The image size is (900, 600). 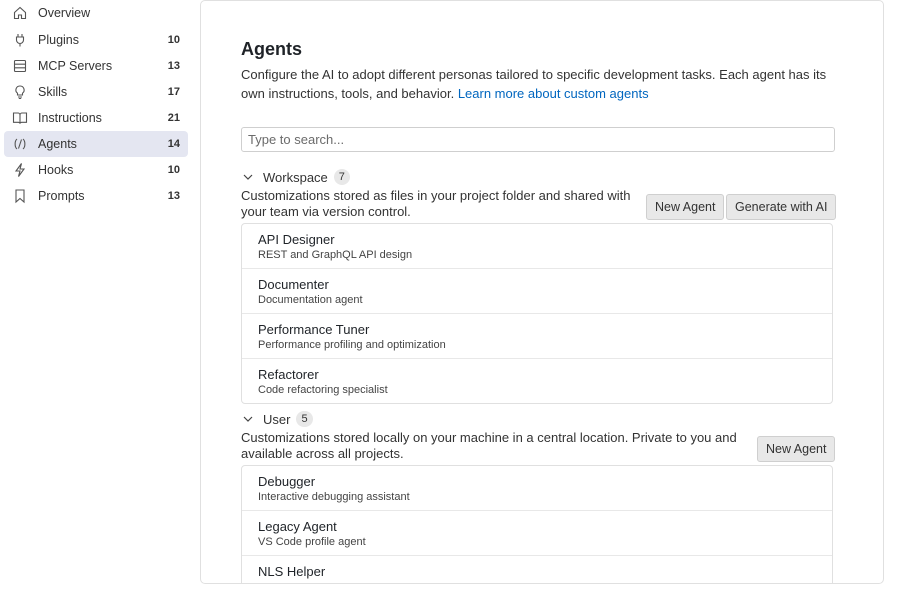 What do you see at coordinates (537, 488) in the screenshot?
I see `list-item: Debugger Interactive debugging assistant` at bounding box center [537, 488].